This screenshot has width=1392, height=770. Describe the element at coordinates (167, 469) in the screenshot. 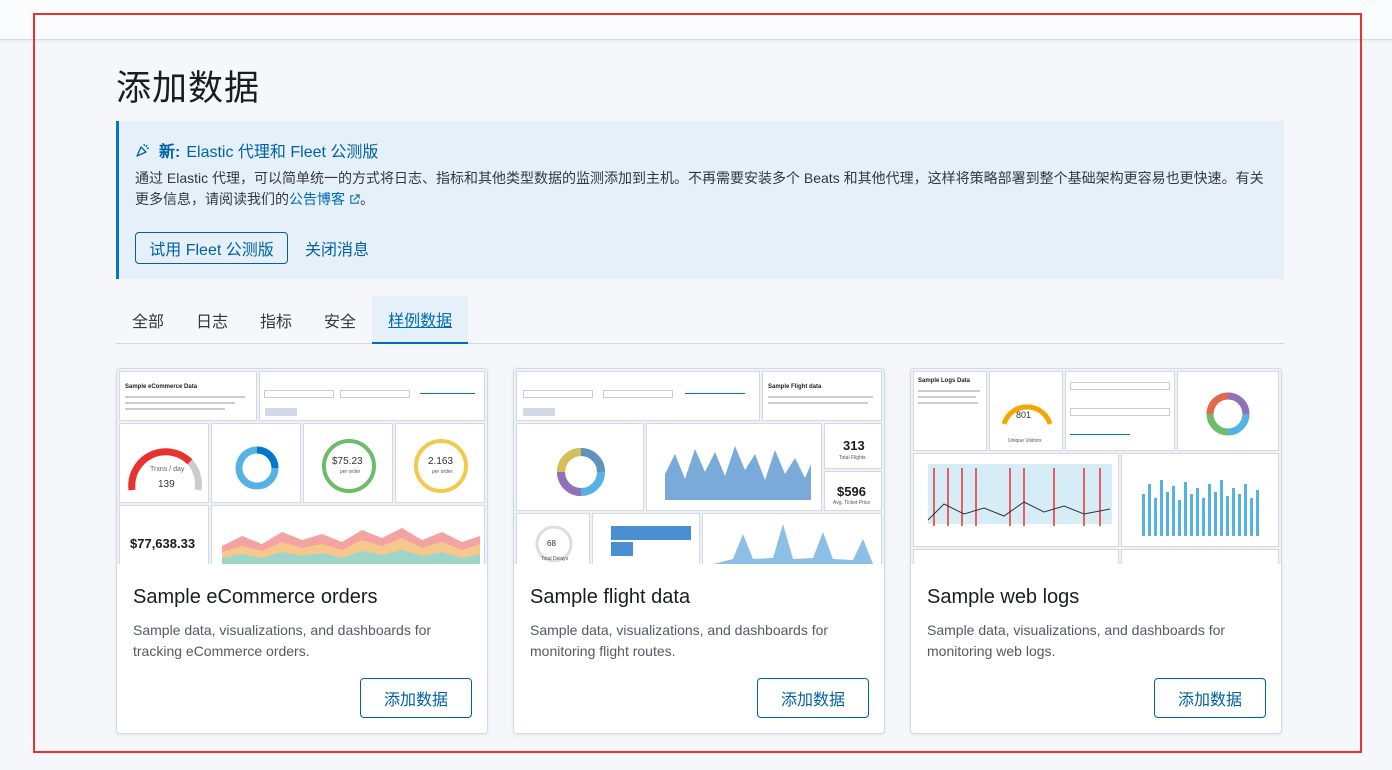

I see `gauge-label: Trxns / day` at that location.